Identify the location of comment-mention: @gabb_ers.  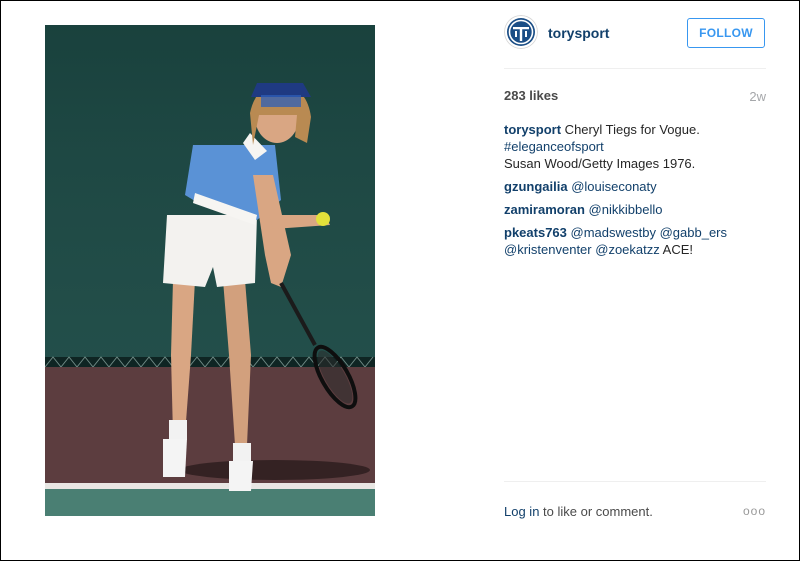
(693, 232).